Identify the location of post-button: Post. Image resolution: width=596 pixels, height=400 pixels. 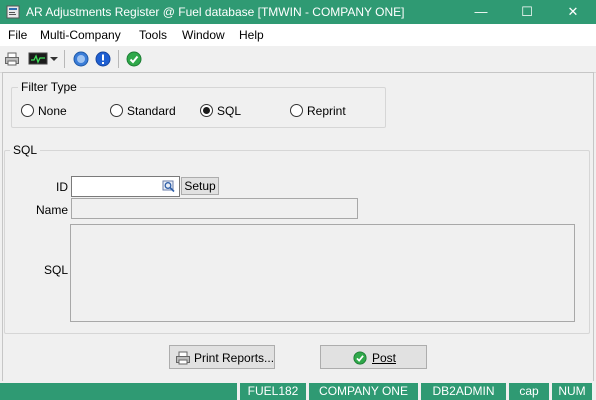
(373, 357).